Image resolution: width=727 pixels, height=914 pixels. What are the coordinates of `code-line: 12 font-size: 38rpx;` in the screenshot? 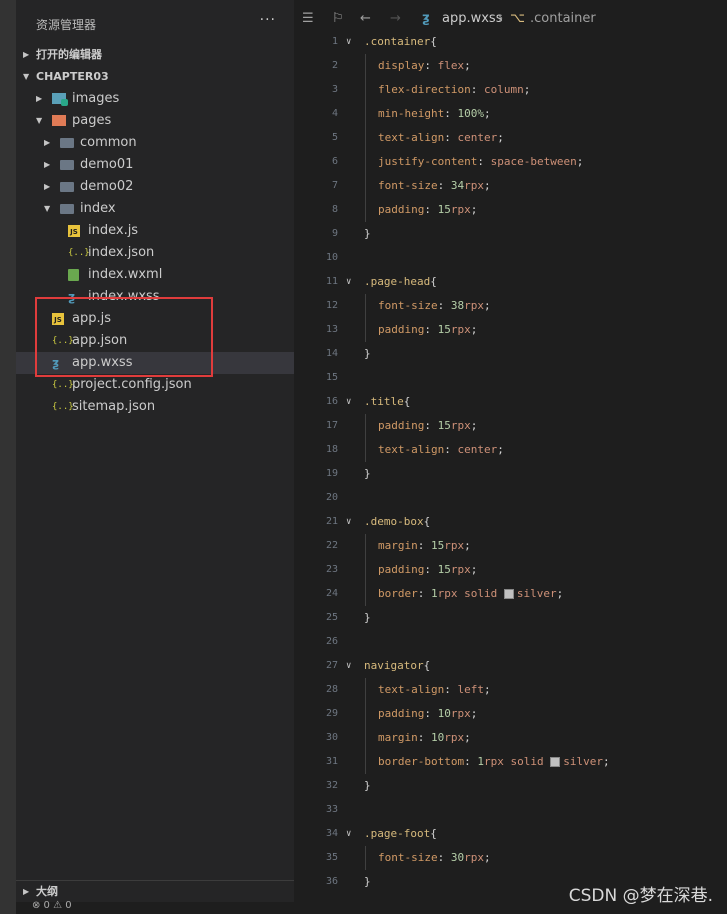 It's located at (510, 306).